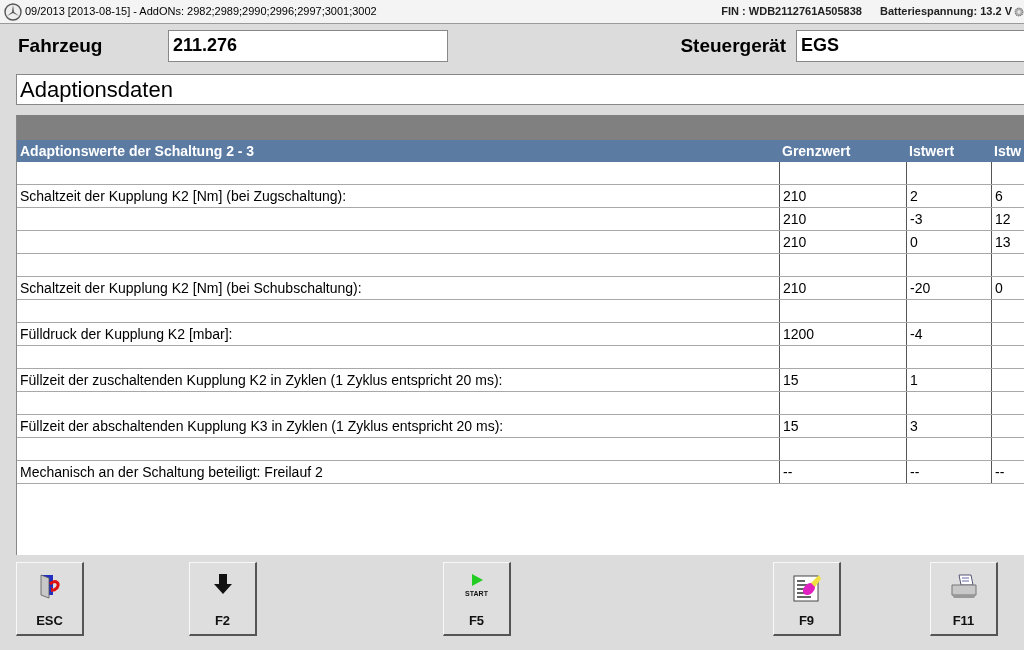 This screenshot has height=650, width=1024. I want to click on vin-text: FIN : WDB2112761A505838, so click(791, 12).